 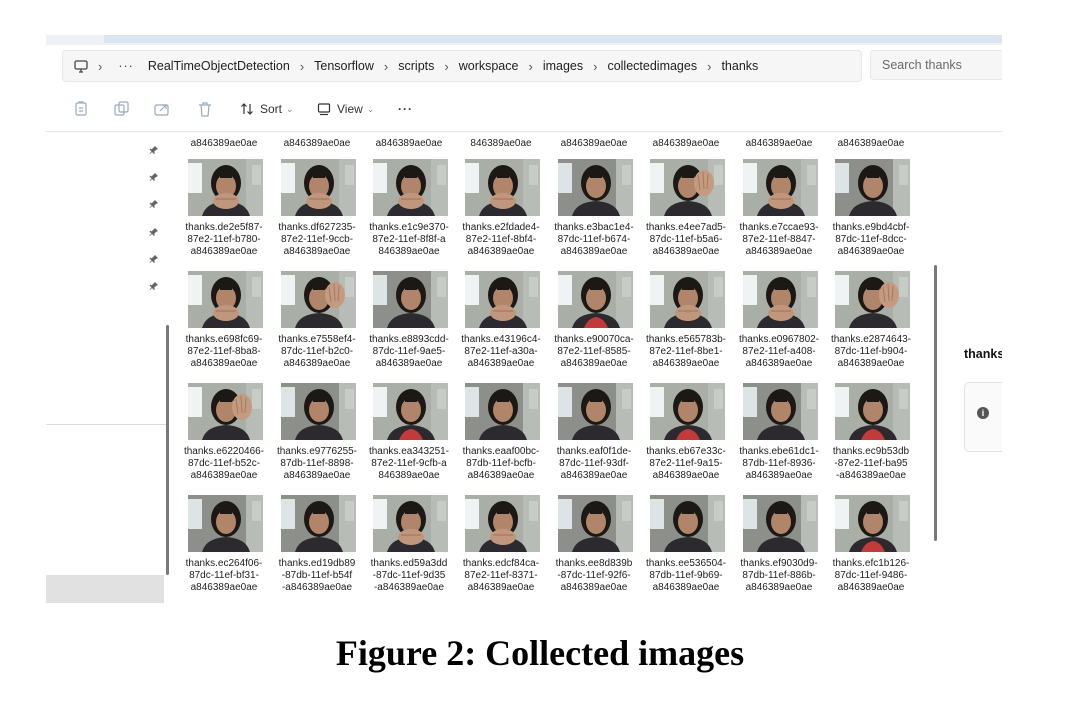 I want to click on file-name-fragment: 1uu-11c1-uu33-u, so click(x=501, y=134).